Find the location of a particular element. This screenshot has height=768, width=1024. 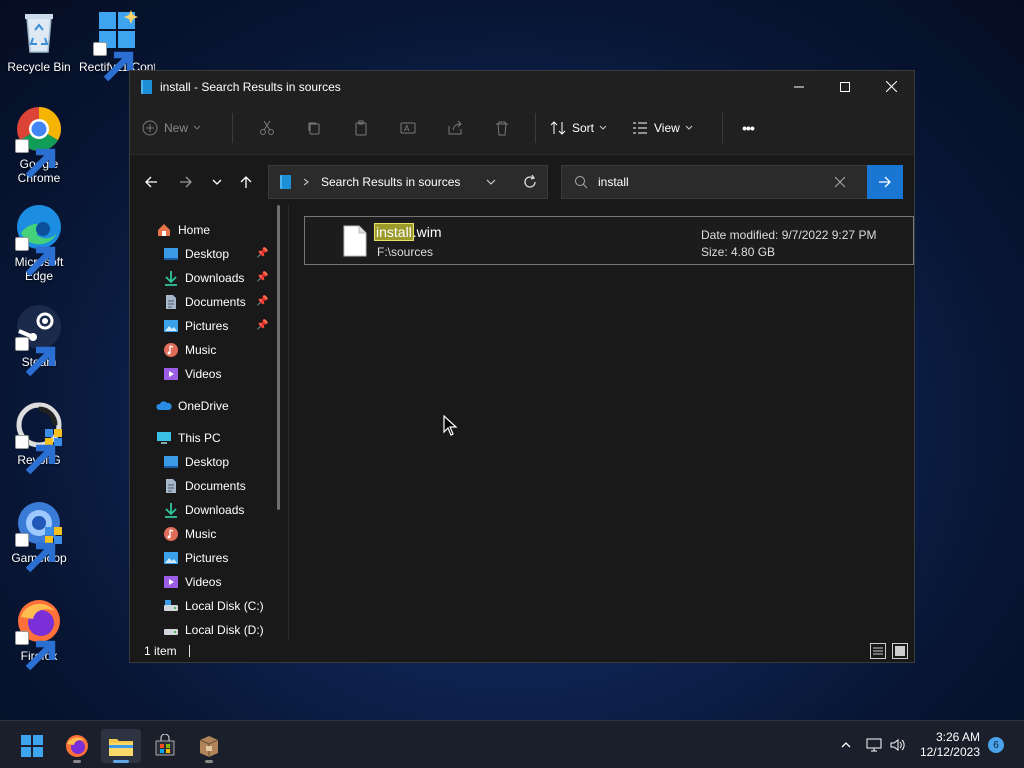

minimize-button is located at coordinates (799, 86).